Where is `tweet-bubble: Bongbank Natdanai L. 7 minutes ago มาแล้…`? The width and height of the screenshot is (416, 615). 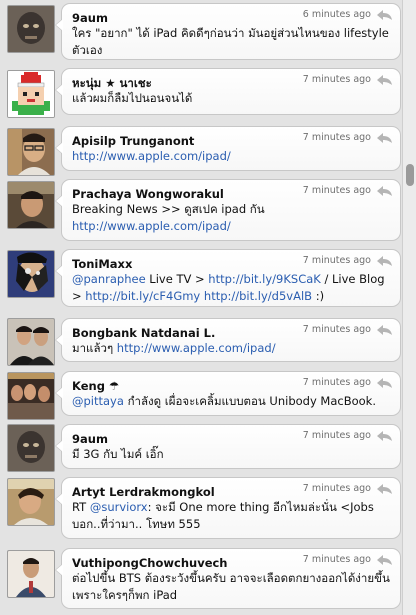 tweet-bubble: Bongbank Natdanai L. 7 minutes ago มาแล้… is located at coordinates (228, 340).